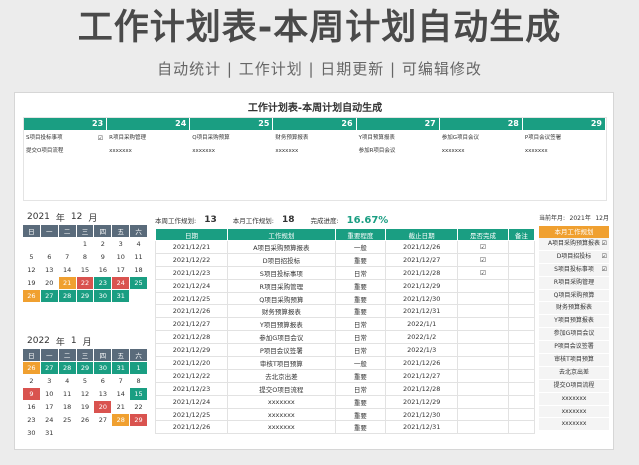 This screenshot has width=639, height=465. I want to click on calendar-day: 25, so click(138, 283).